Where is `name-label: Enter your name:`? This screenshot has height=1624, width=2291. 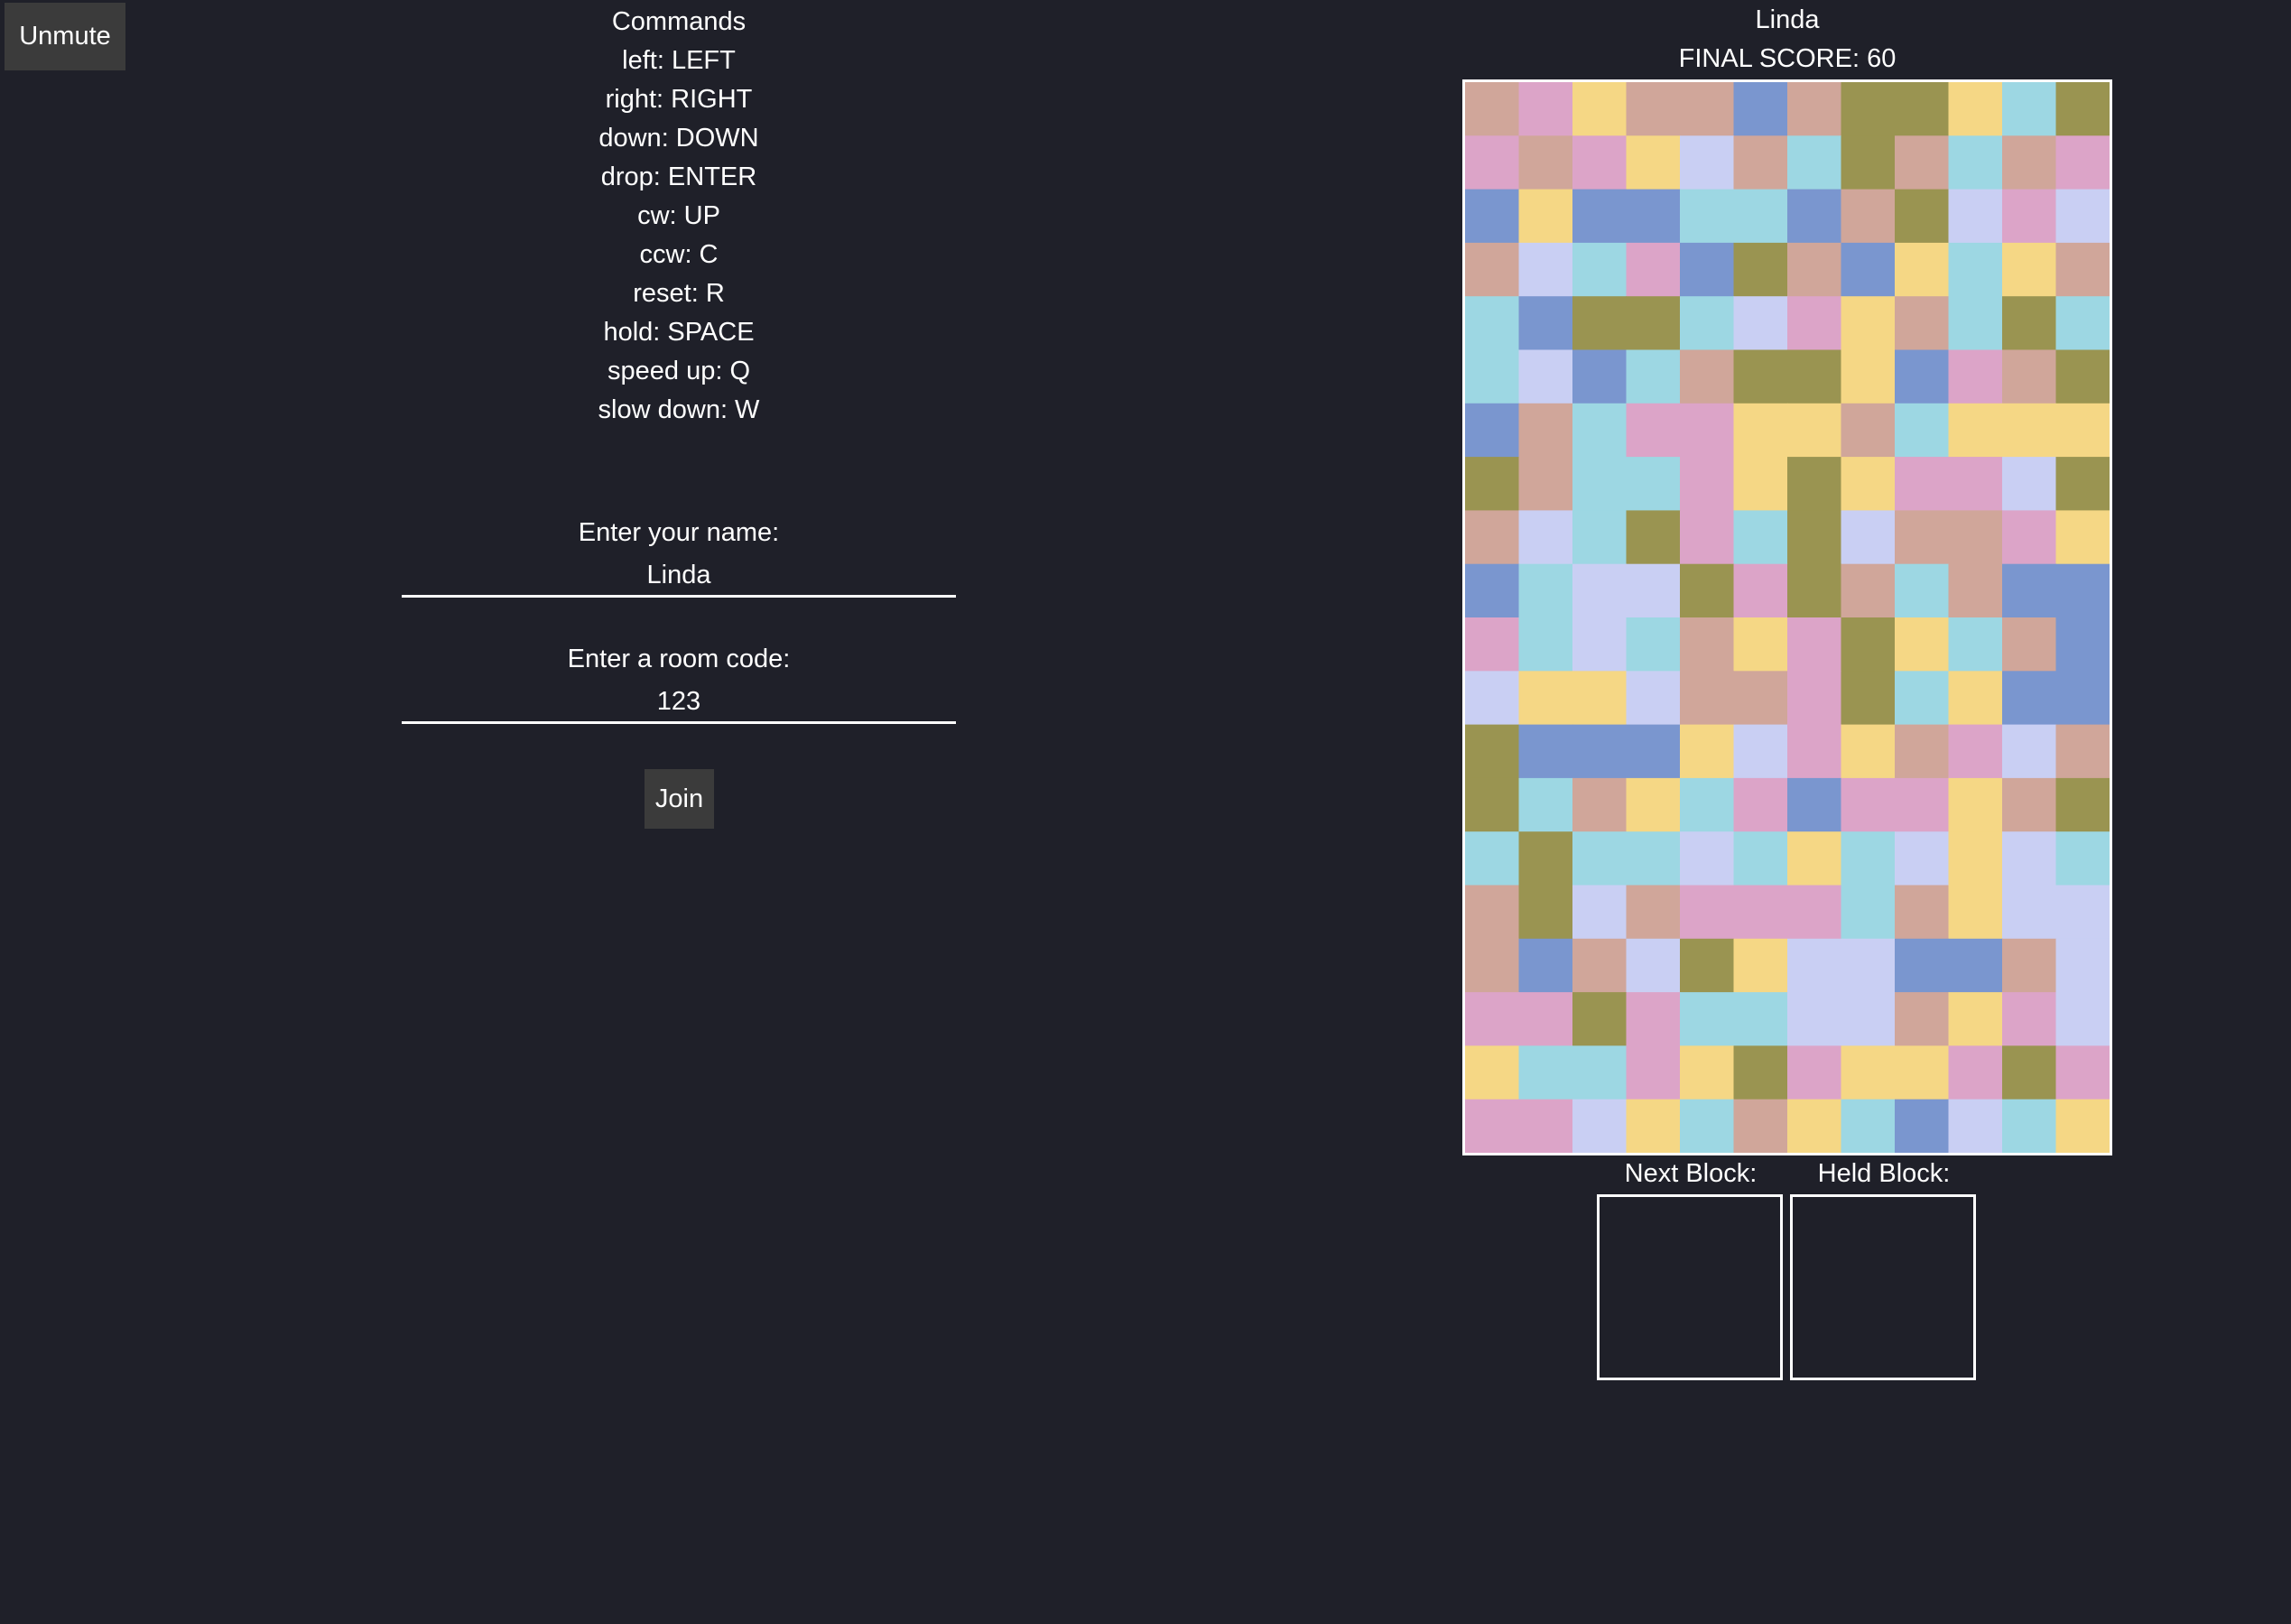
name-label: Enter your name: is located at coordinates (679, 532).